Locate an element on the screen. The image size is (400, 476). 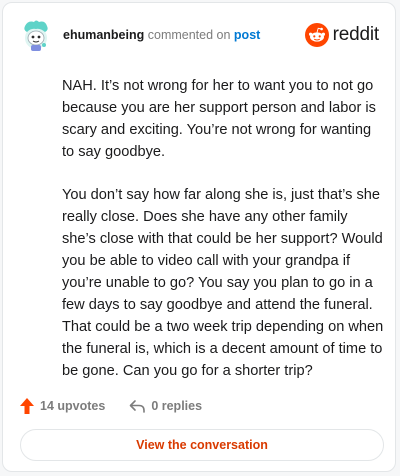
upvote-button: 14 upvotes is located at coordinates (62, 406).